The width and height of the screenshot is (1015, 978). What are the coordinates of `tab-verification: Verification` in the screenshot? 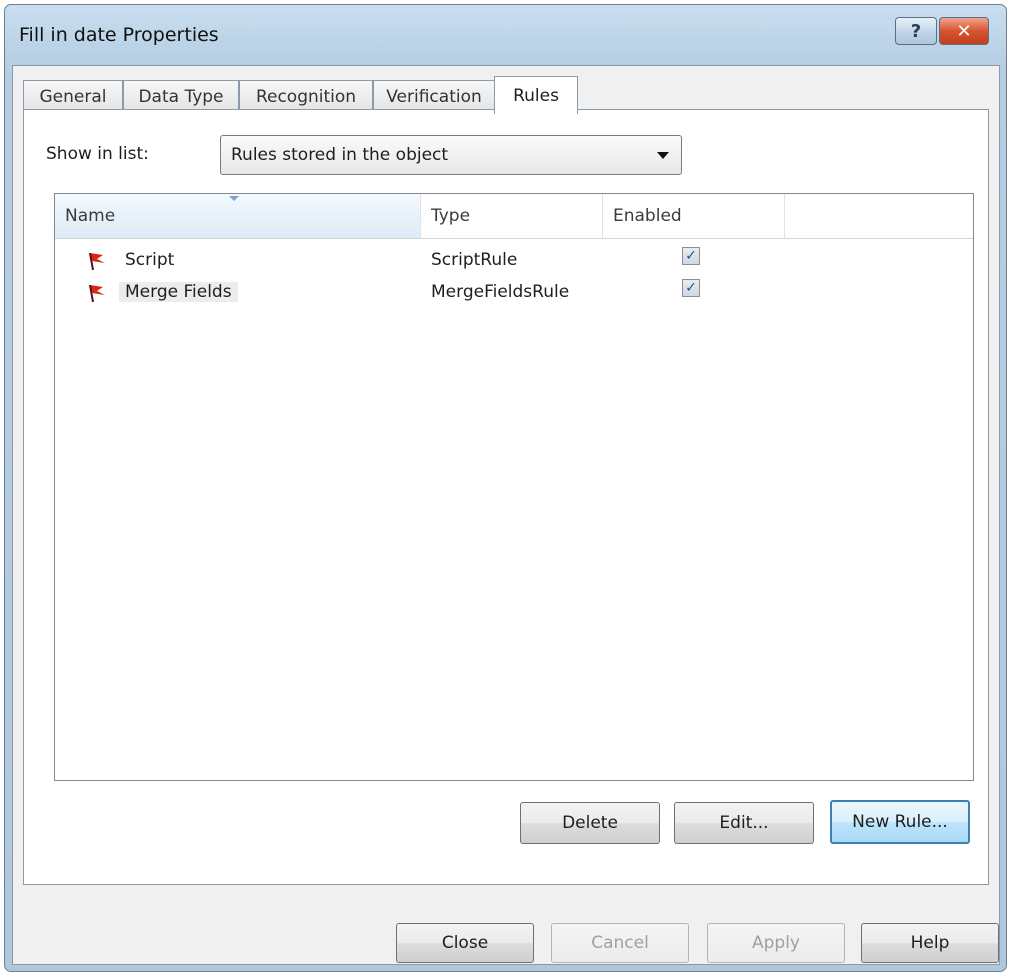 It's located at (434, 96).